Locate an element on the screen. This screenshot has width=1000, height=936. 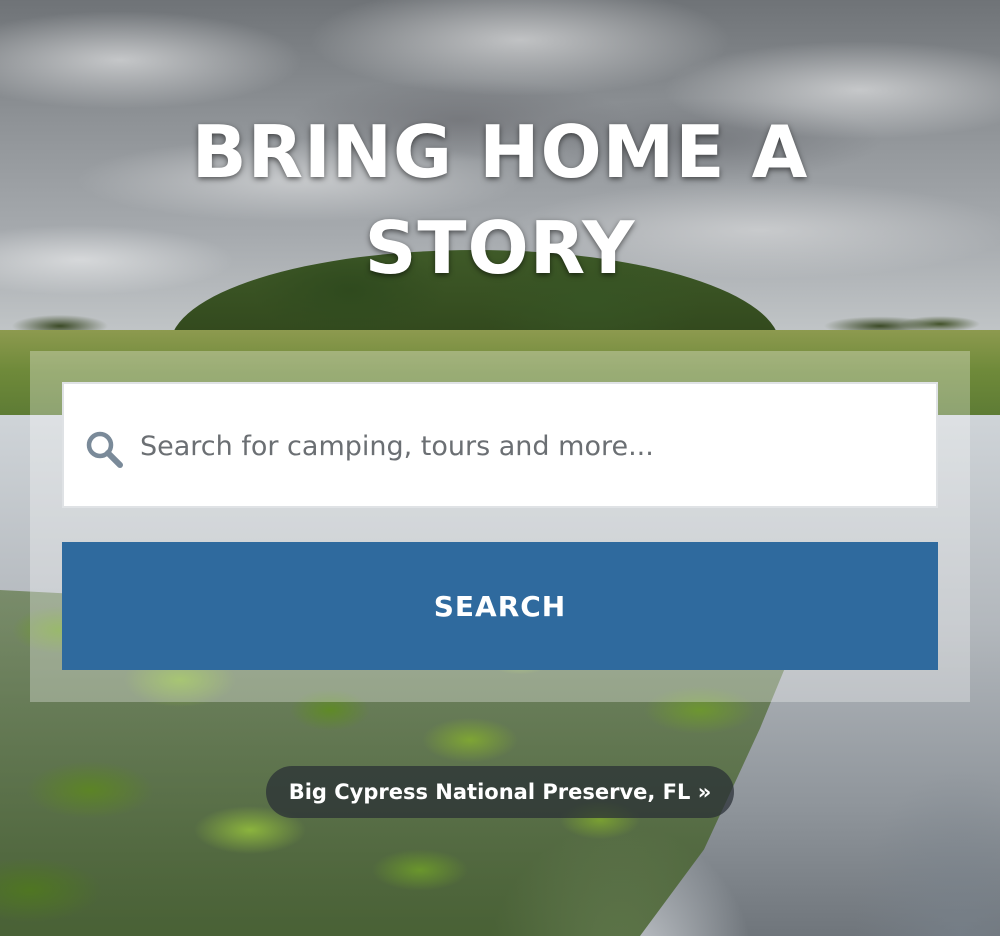
photo-location-link: Big Cypress National Preserve, FL » is located at coordinates (500, 792).